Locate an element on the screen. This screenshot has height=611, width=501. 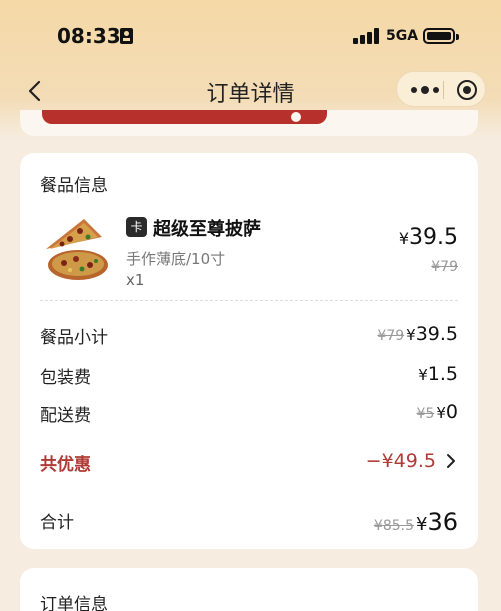
subtotal-value: ¥79 ¥39.5 is located at coordinates (417, 334).